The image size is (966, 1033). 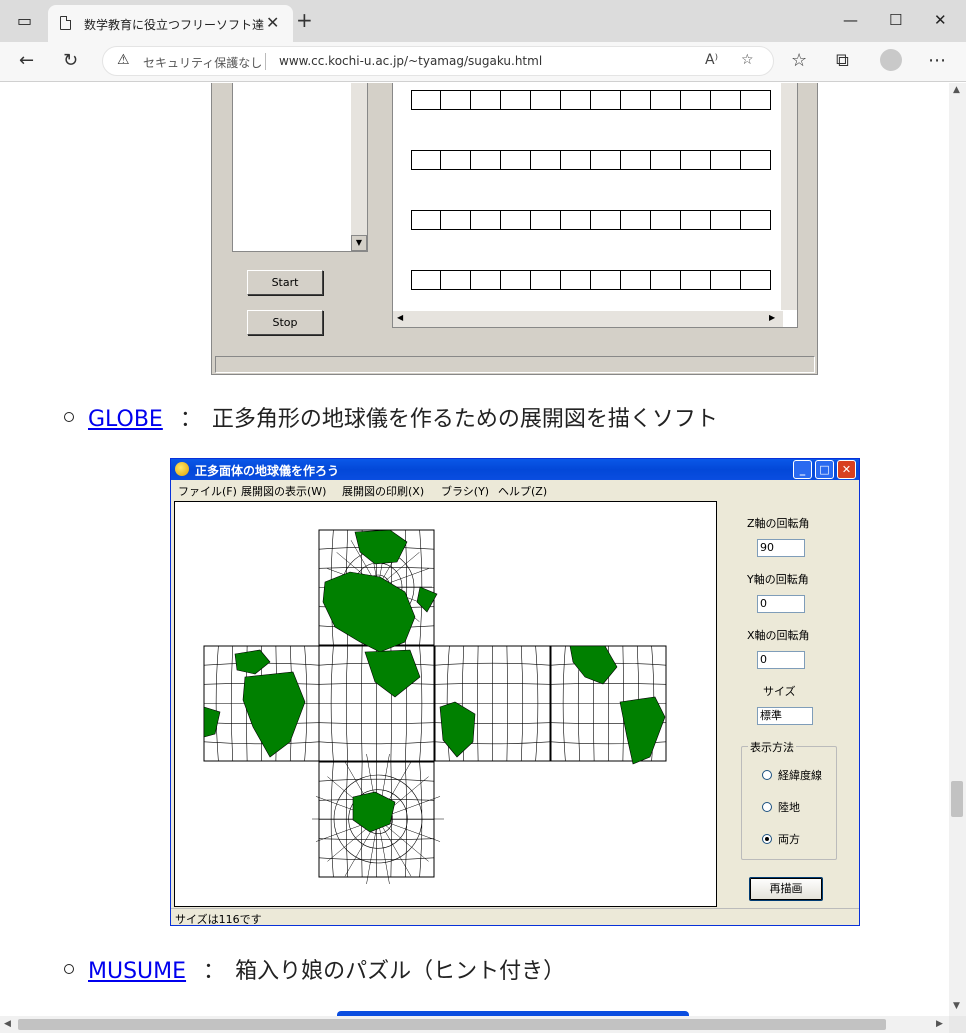 I want to click on scrollbar-corner, so click(x=957, y=1024).